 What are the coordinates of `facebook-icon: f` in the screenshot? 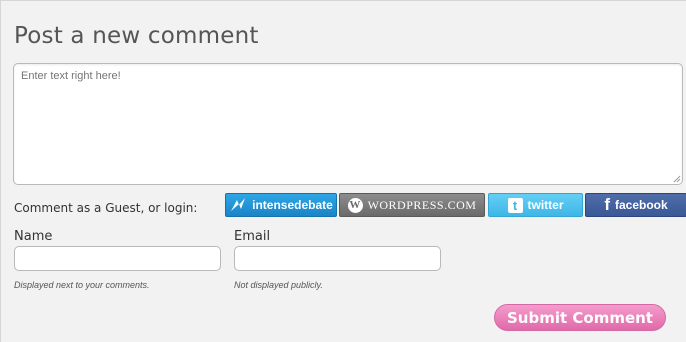 It's located at (607, 204).